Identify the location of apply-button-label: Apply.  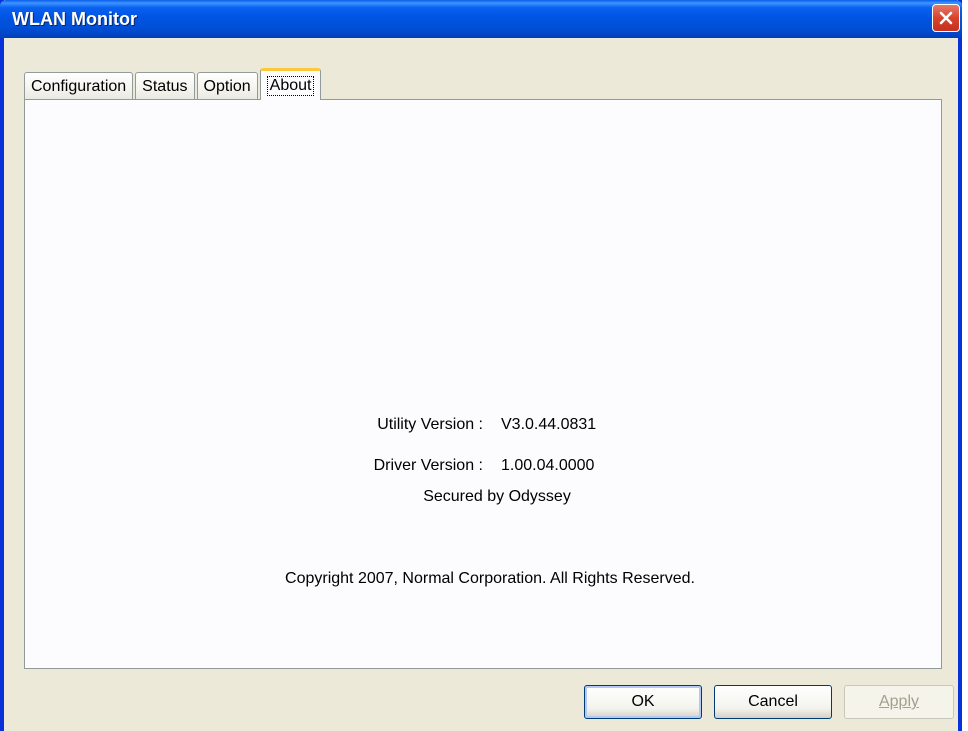
(899, 701).